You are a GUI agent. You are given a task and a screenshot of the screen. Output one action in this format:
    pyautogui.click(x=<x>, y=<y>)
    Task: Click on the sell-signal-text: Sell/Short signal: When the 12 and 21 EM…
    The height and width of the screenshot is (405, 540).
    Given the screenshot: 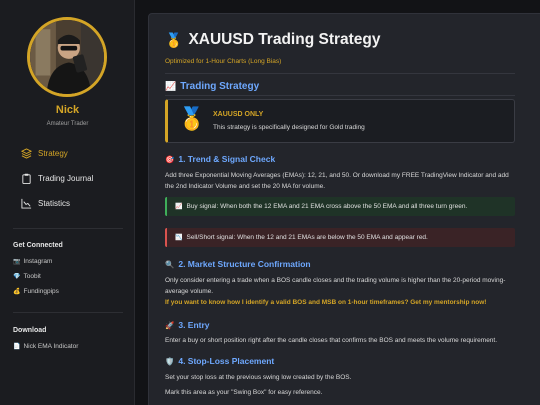 What is the action you would take?
    pyautogui.click(x=307, y=237)
    